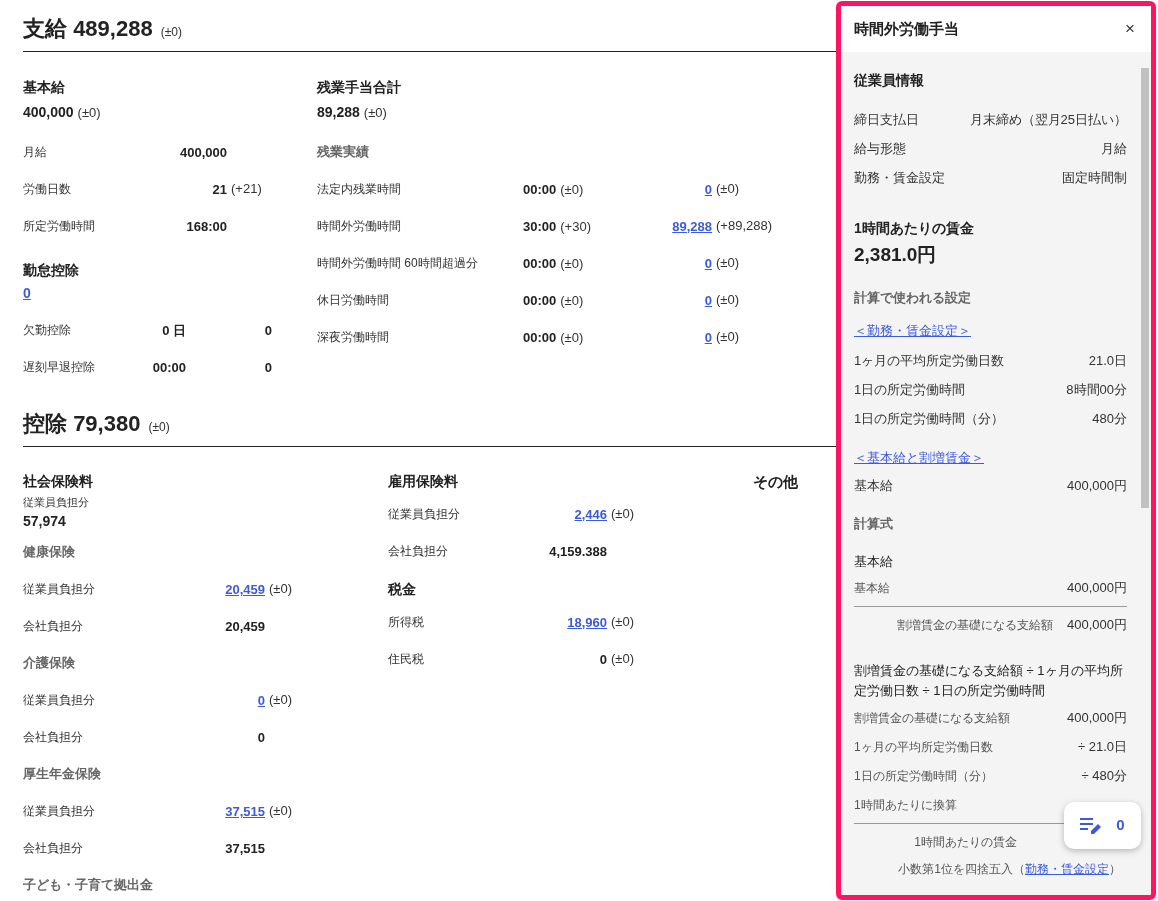 The width and height of the screenshot is (1158, 901). What do you see at coordinates (44, 87) in the screenshot?
I see `group-title: 基本給` at bounding box center [44, 87].